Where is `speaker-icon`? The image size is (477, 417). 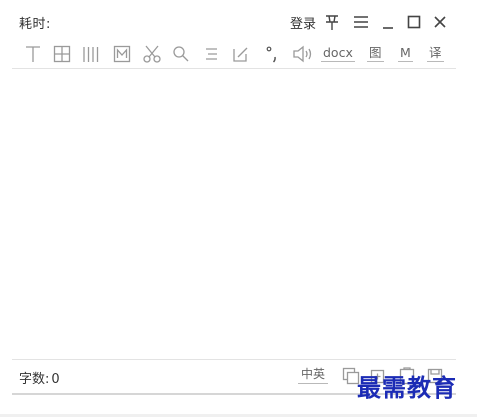
speaker-icon is located at coordinates (303, 54).